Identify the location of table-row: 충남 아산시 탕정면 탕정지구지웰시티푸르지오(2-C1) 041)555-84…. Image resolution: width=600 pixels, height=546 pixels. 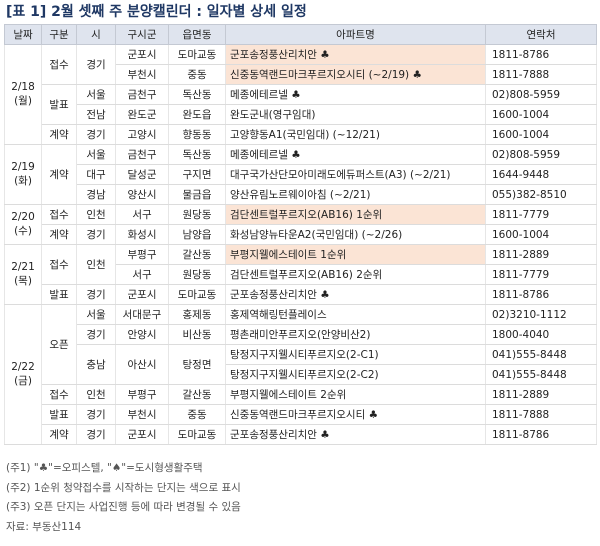
(301, 364).